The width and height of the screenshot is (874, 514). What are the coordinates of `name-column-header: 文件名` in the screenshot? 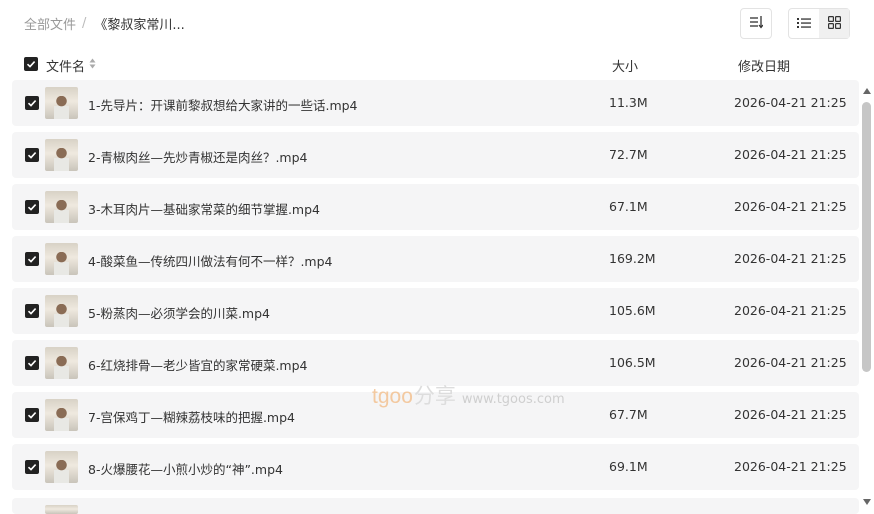 It's located at (71, 65).